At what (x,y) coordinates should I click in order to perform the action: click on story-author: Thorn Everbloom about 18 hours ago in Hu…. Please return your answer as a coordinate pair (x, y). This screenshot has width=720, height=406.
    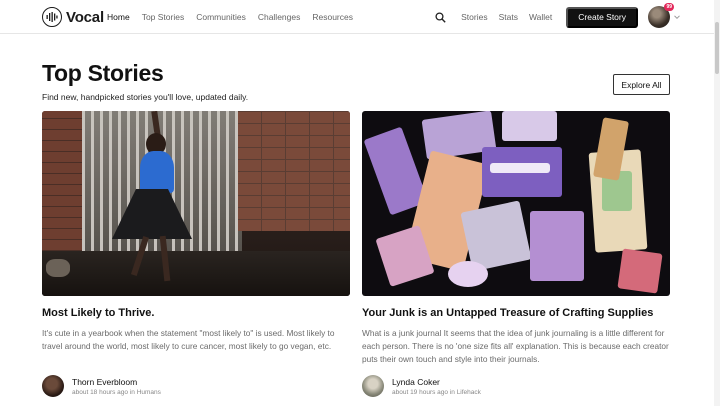
    Looking at the image, I should click on (196, 386).